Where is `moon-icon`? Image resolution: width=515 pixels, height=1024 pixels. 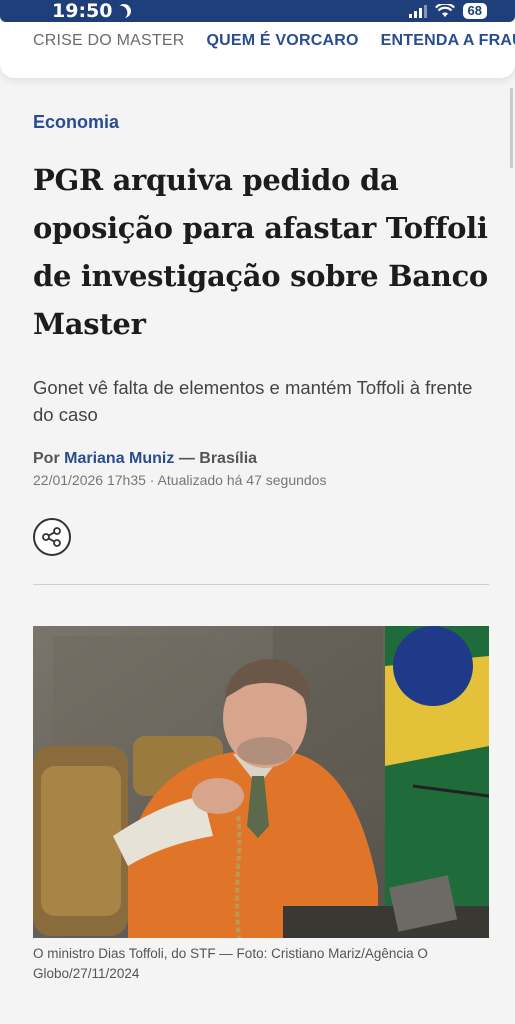
moon-icon is located at coordinates (124, 11).